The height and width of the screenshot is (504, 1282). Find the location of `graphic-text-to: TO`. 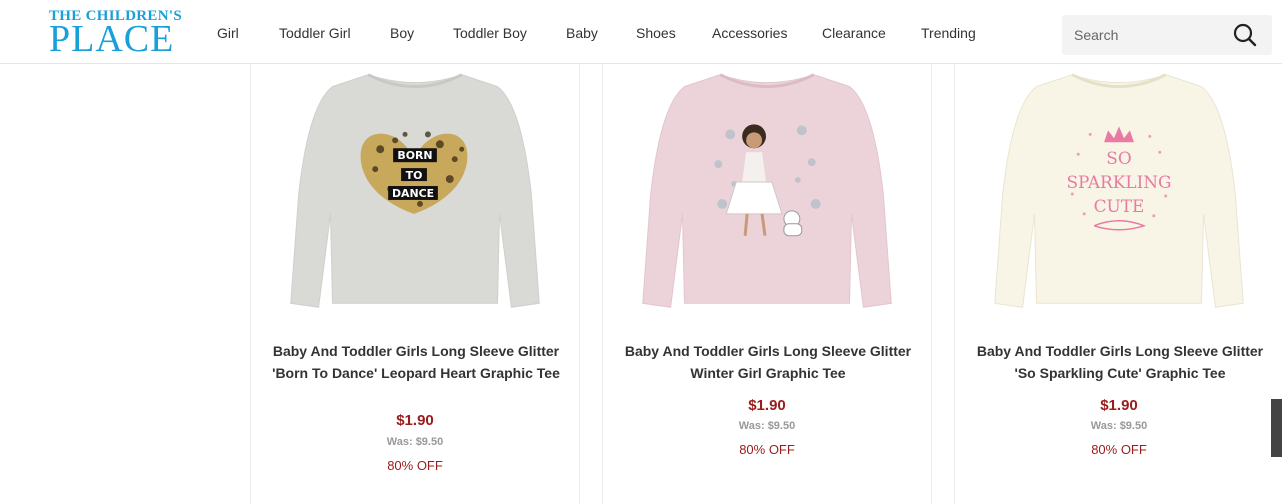

graphic-text-to: TO is located at coordinates (414, 175).